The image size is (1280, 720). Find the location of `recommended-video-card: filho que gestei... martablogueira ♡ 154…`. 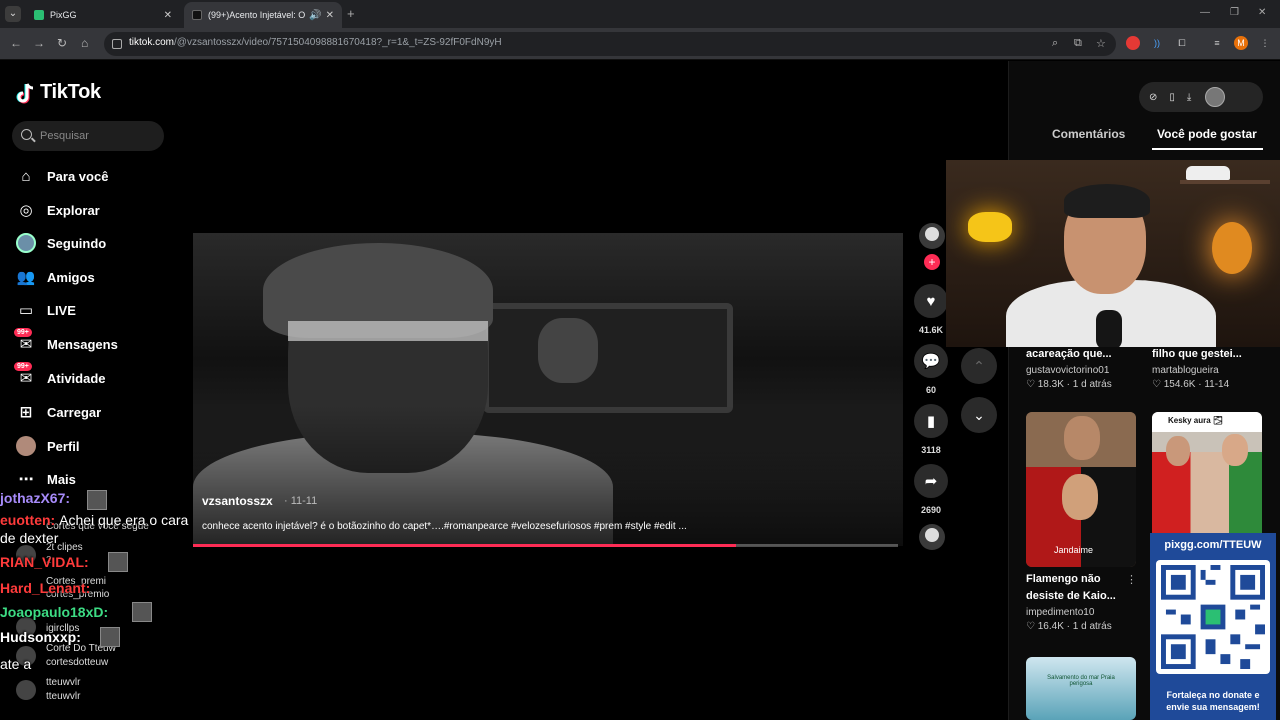

recommended-video-card: filho que gestei... martablogueira ♡ 154… is located at coordinates (1208, 368).